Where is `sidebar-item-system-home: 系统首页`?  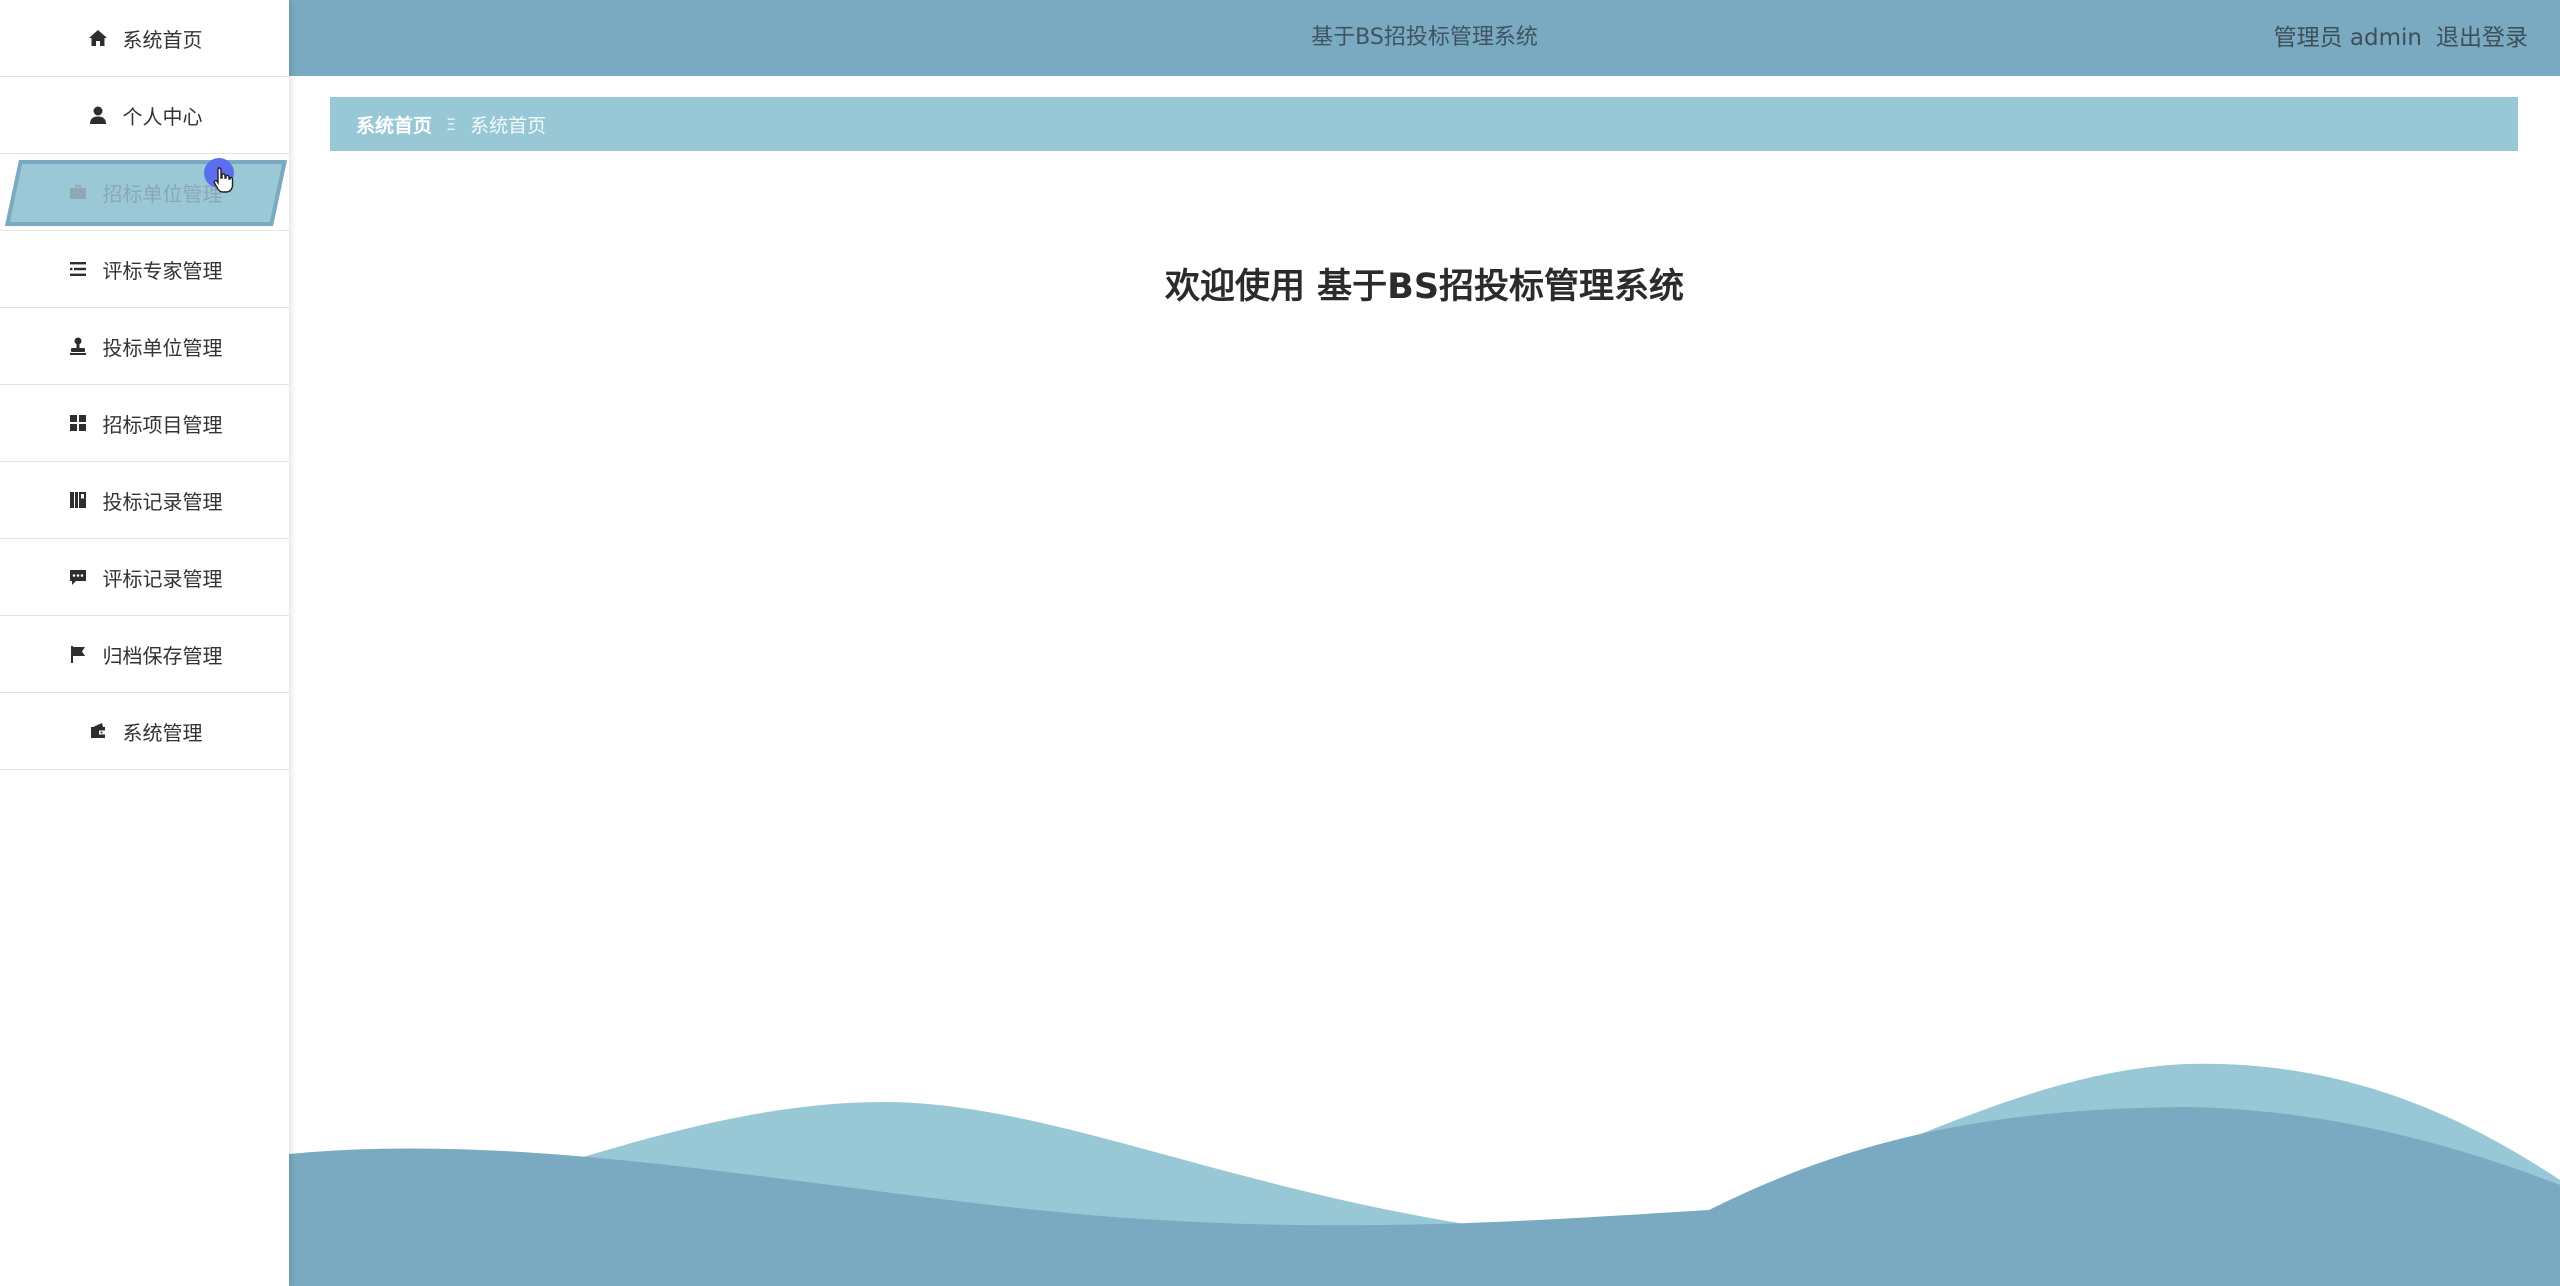
sidebar-item-system-home: 系统首页 is located at coordinates (144, 38).